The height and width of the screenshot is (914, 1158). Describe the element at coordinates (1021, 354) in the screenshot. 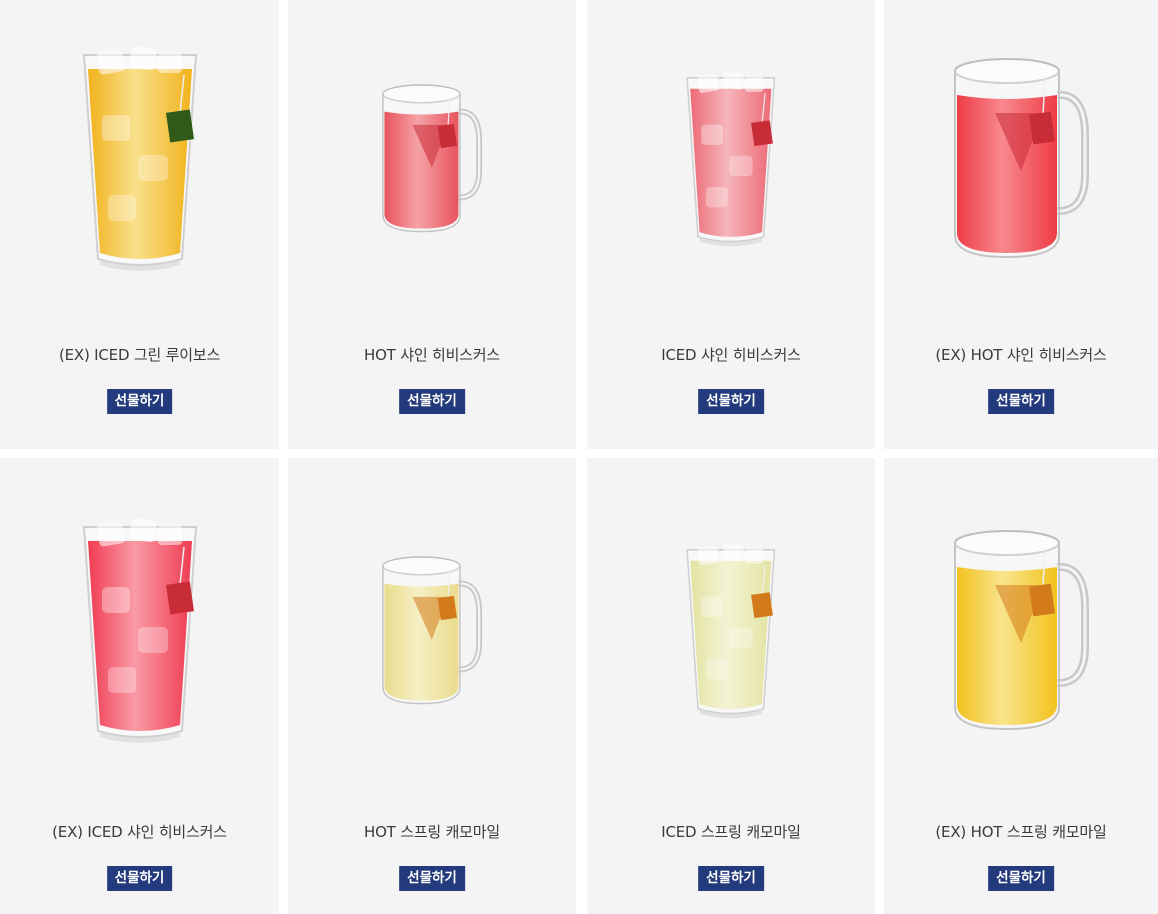

I see `product-name: (EX) HOT 샤인 히비스커스` at that location.